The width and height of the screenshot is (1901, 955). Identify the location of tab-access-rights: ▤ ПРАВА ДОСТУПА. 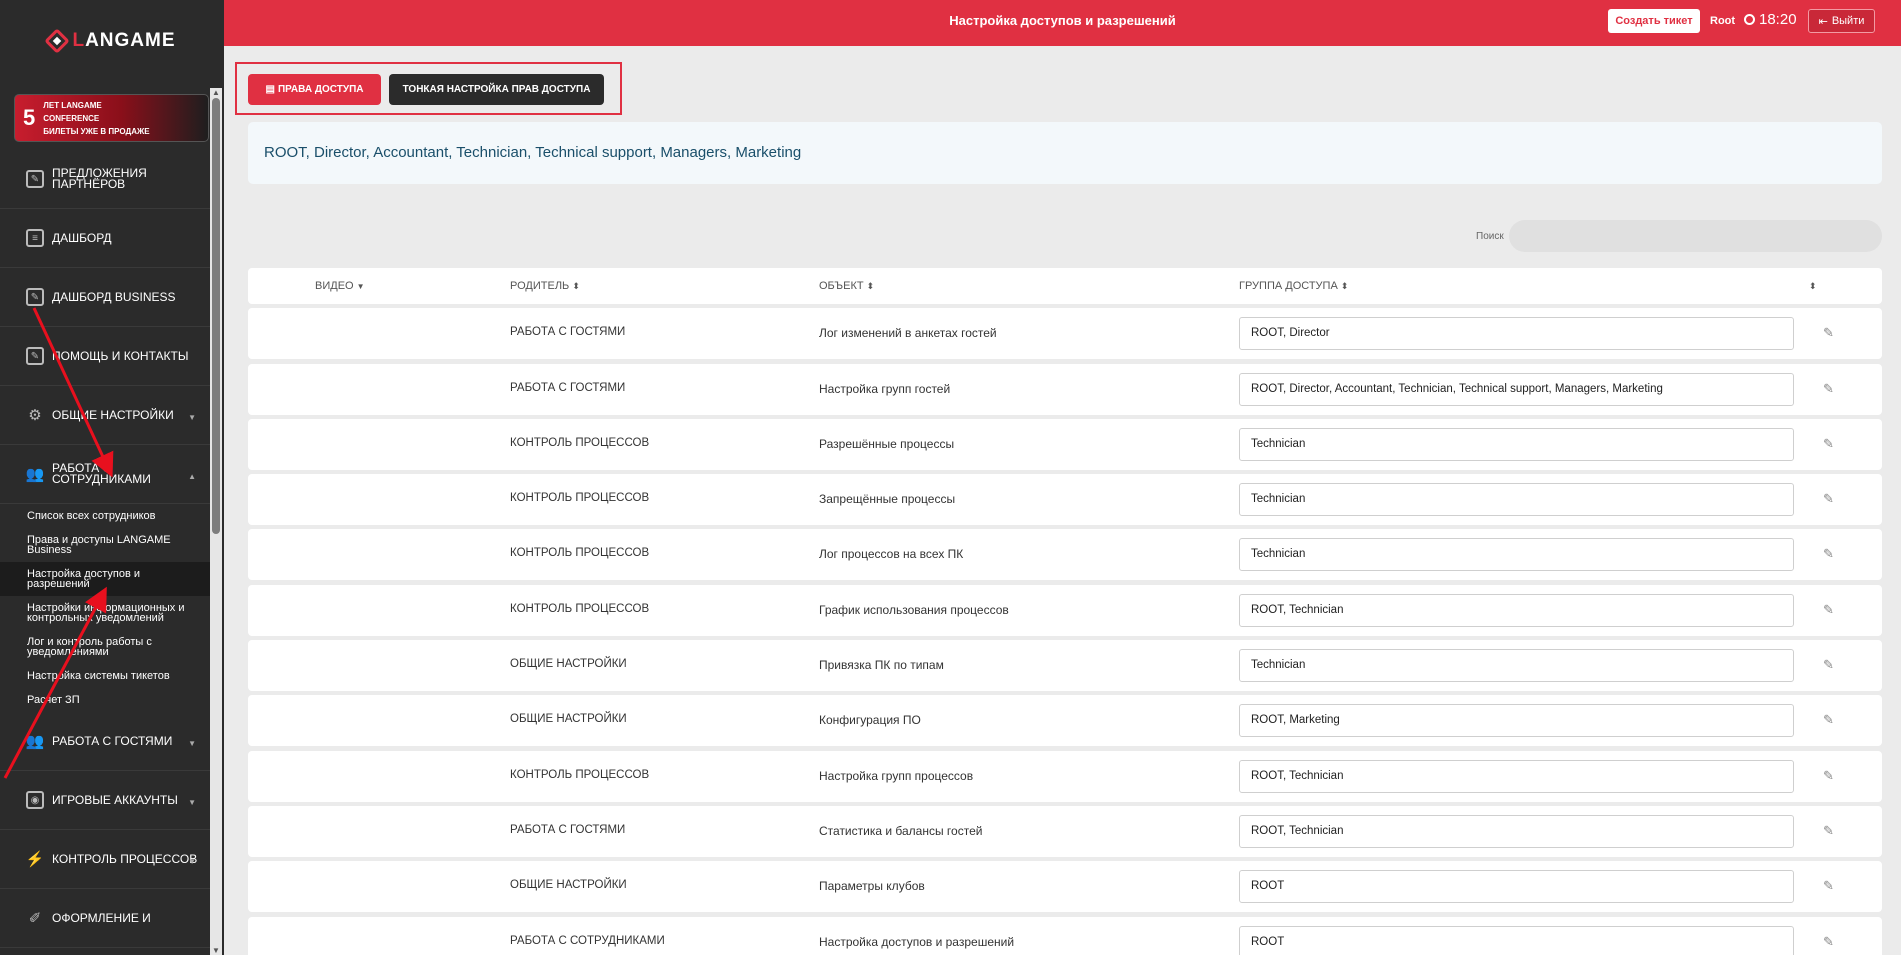
(314, 89).